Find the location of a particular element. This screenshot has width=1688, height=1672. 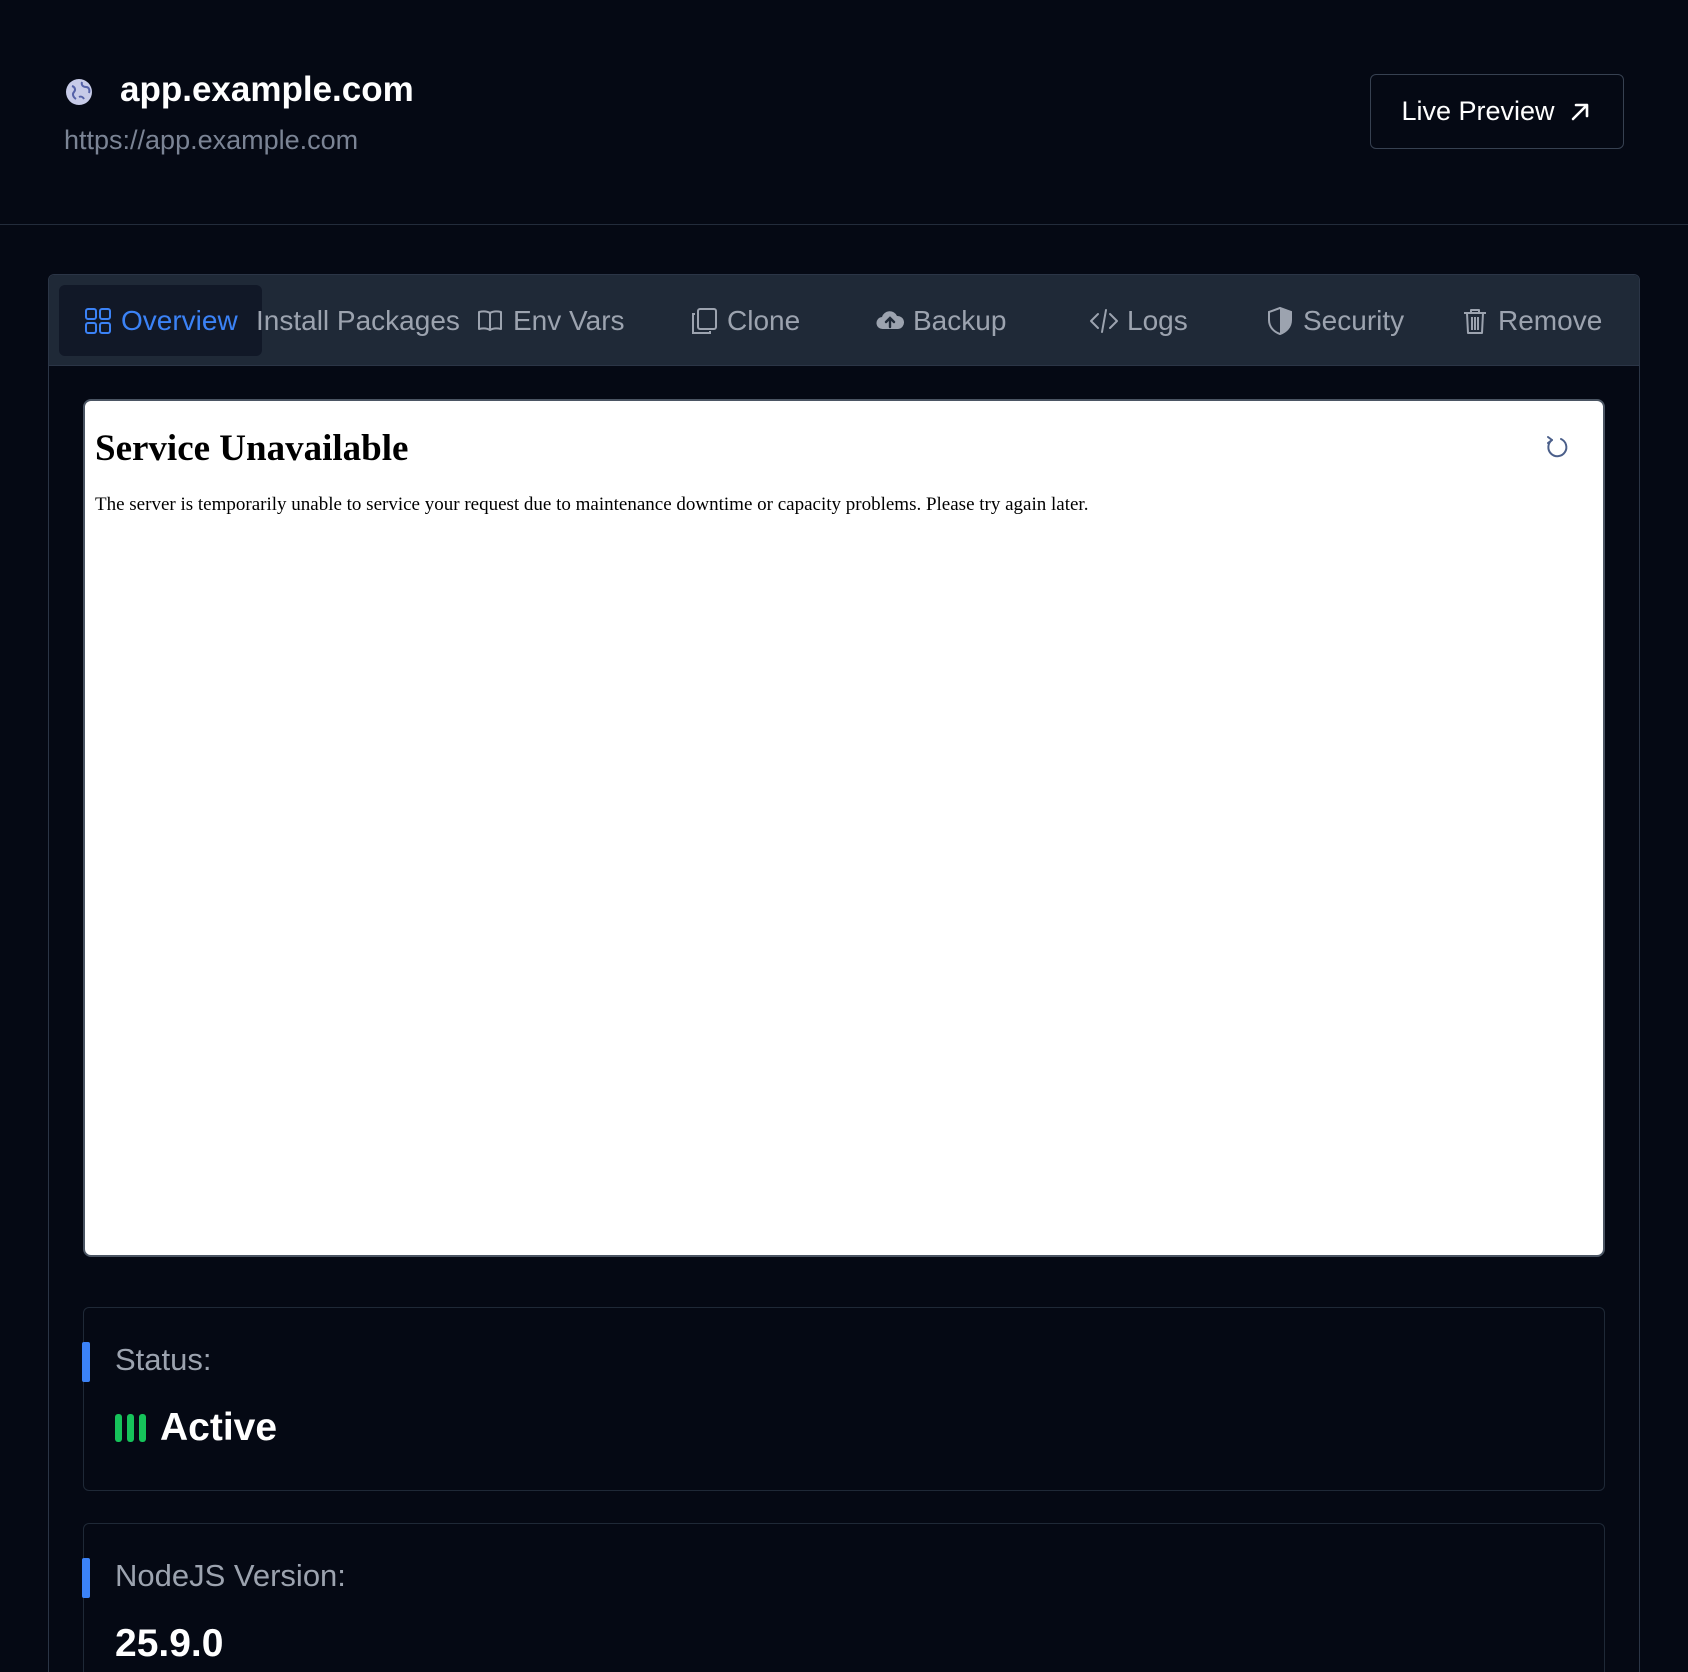

globe-icon is located at coordinates (79, 92).